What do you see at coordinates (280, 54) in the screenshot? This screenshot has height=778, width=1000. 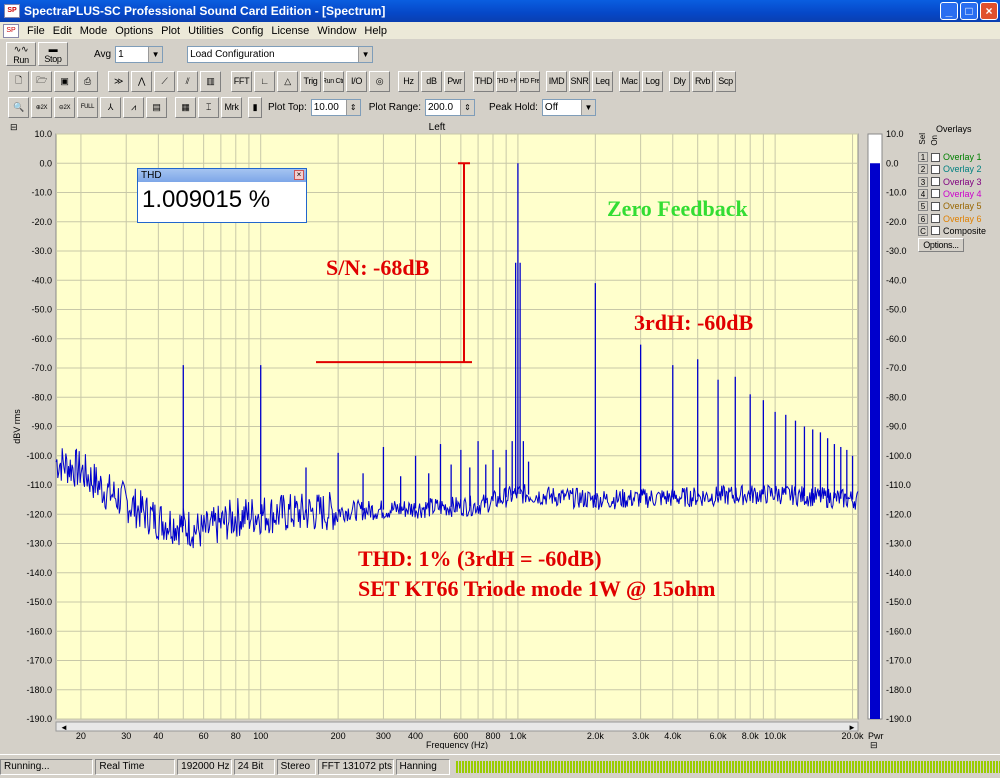 I see `config-select: Load Configuration ▼` at bounding box center [280, 54].